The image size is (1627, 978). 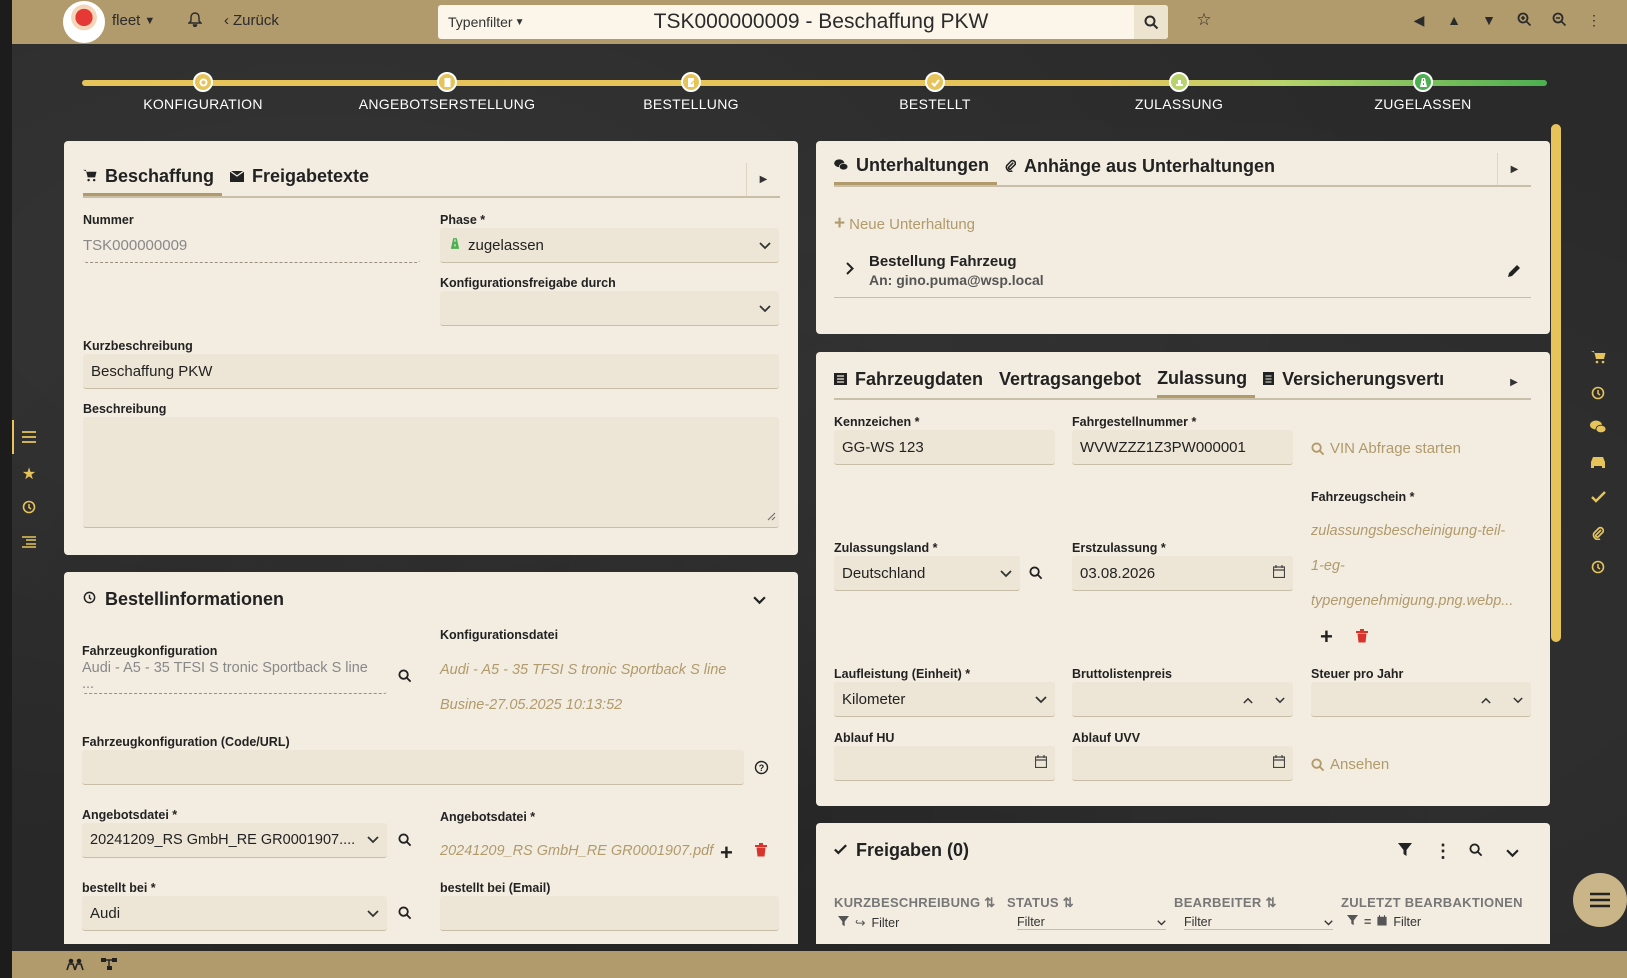 I want to click on caret-up-icon: ▲, so click(x=1454, y=20).